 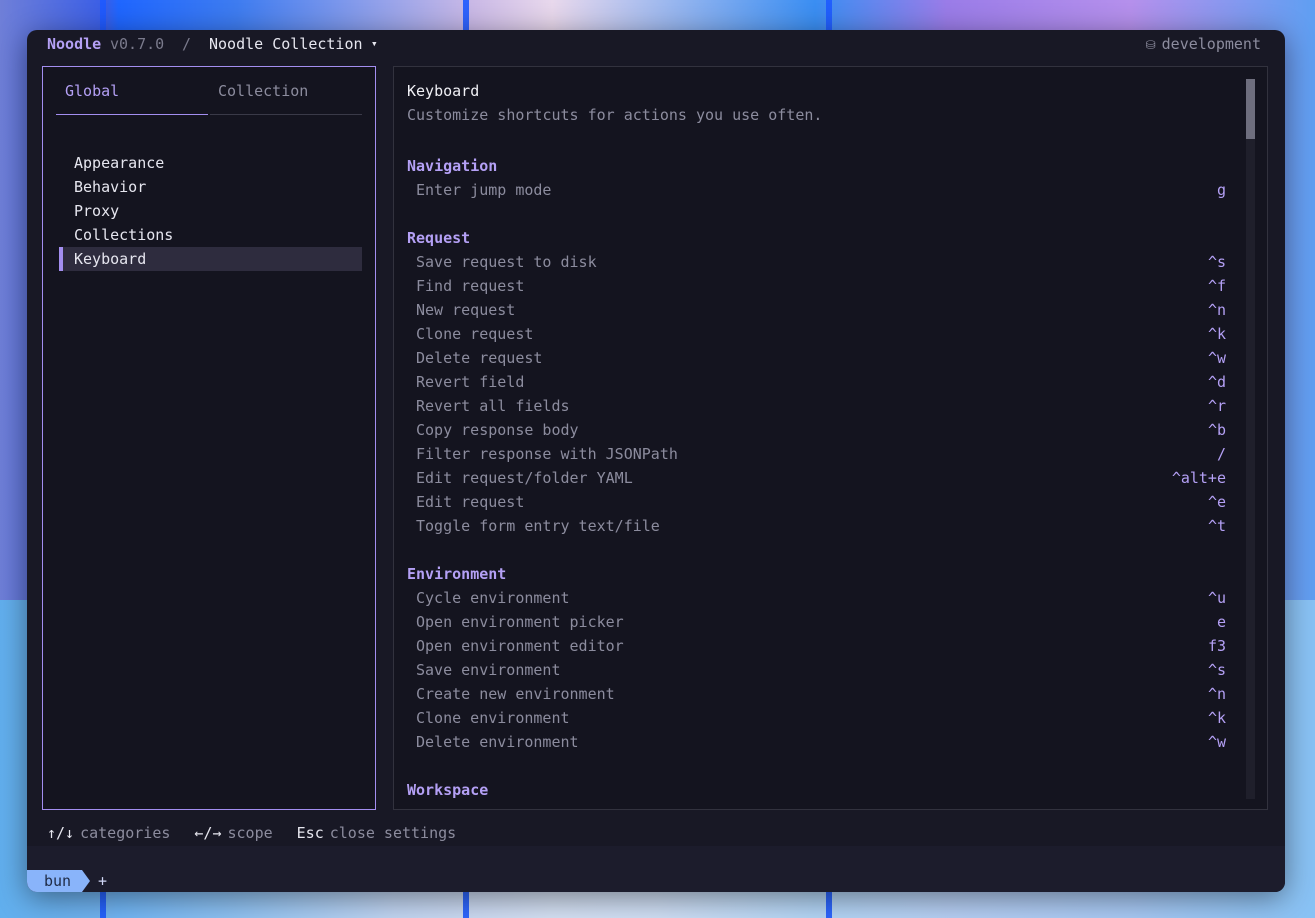 What do you see at coordinates (210, 163) in the screenshot?
I see `category-item-appearance: Appearance` at bounding box center [210, 163].